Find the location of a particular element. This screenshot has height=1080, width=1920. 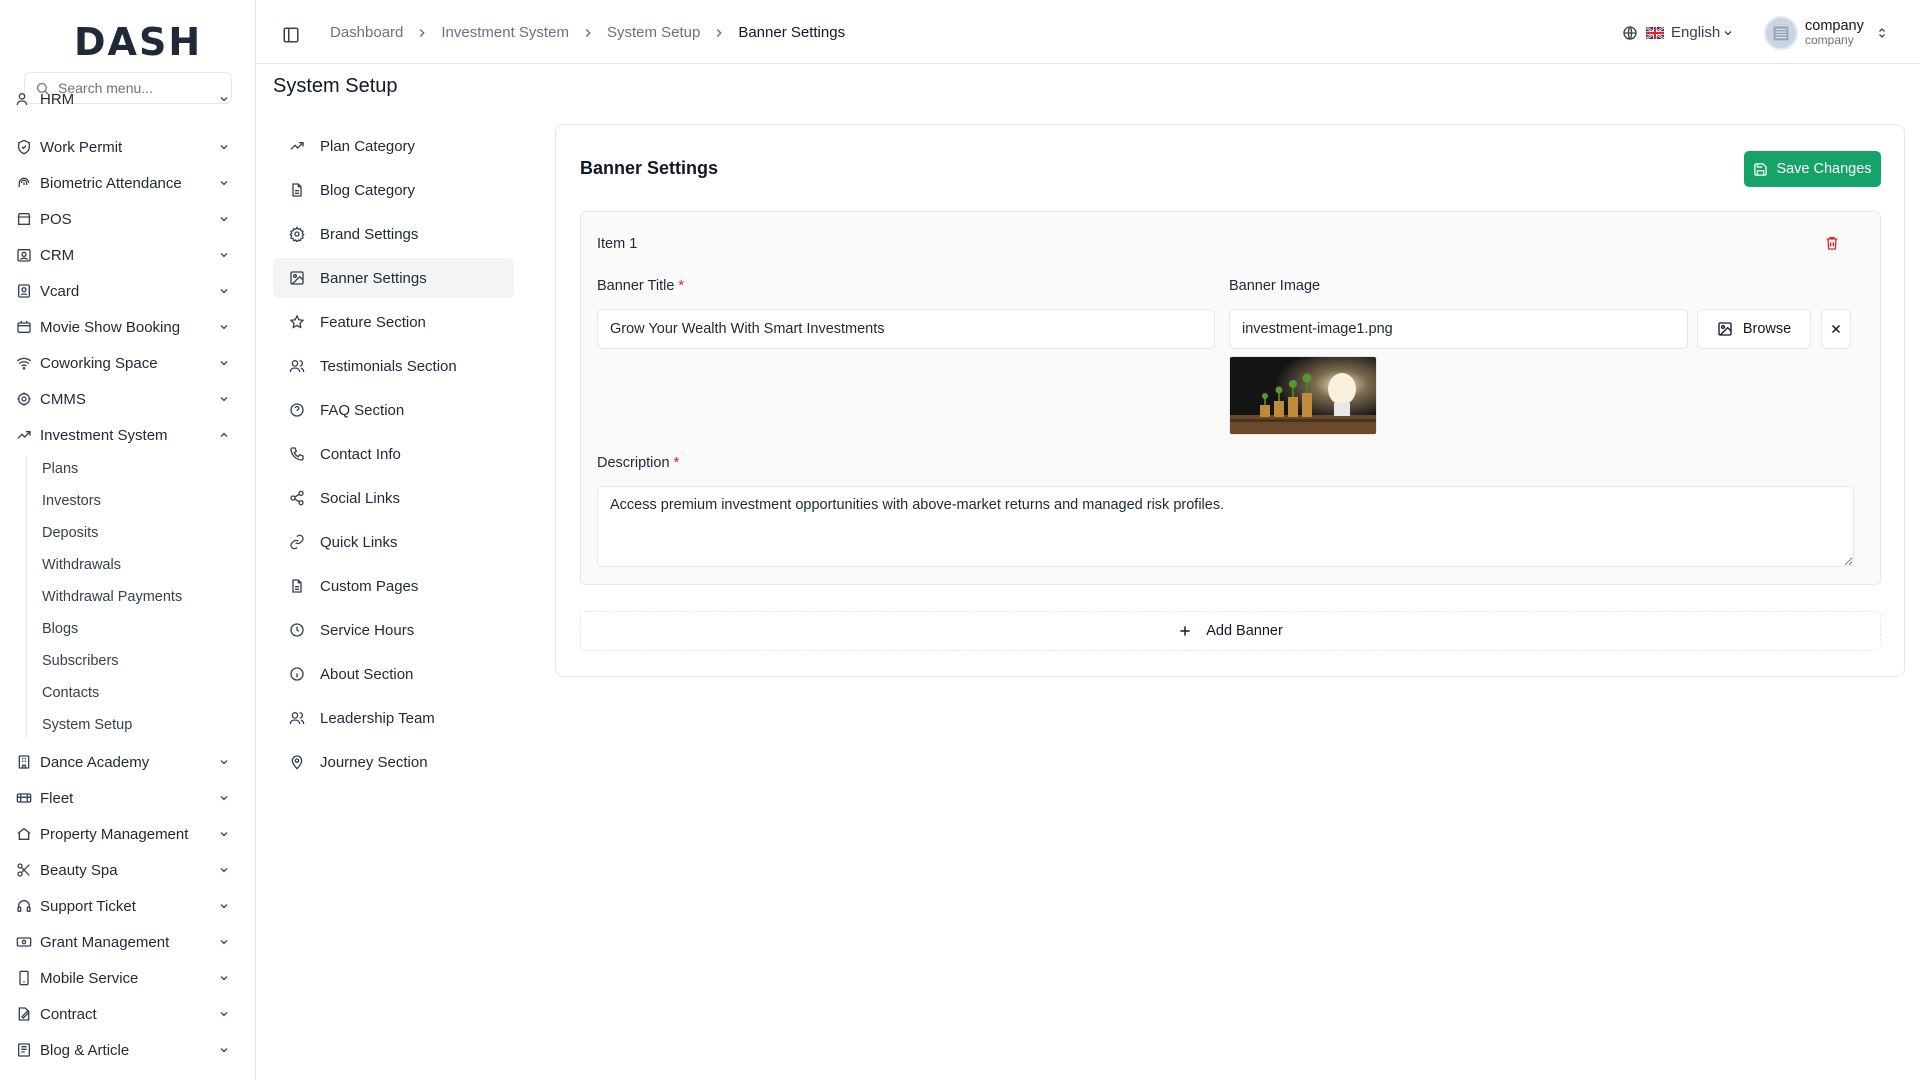

save-changes-label: Save Changes is located at coordinates (1824, 169).